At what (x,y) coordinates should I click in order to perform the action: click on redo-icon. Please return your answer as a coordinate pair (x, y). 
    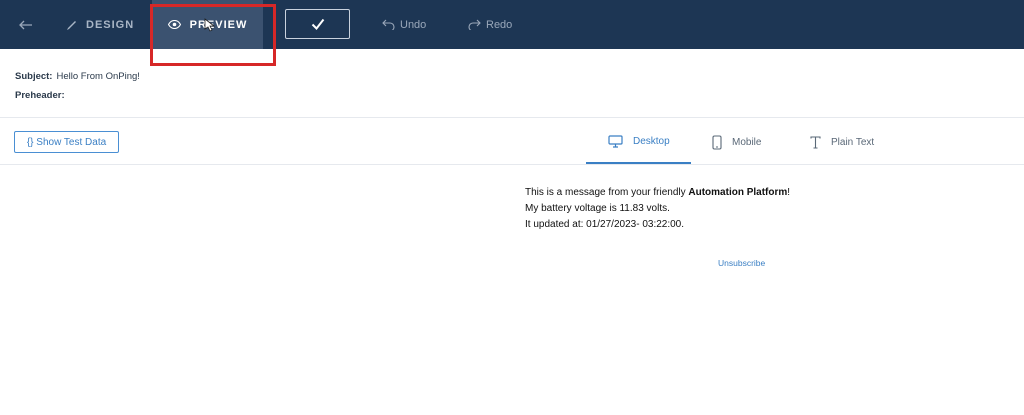
    Looking at the image, I should click on (474, 24).